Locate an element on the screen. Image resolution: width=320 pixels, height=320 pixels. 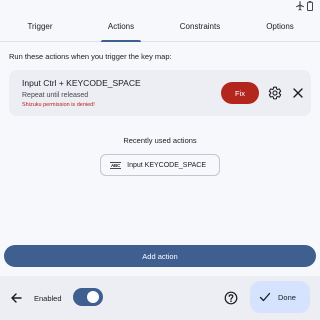
close-icon is located at coordinates (298, 93).